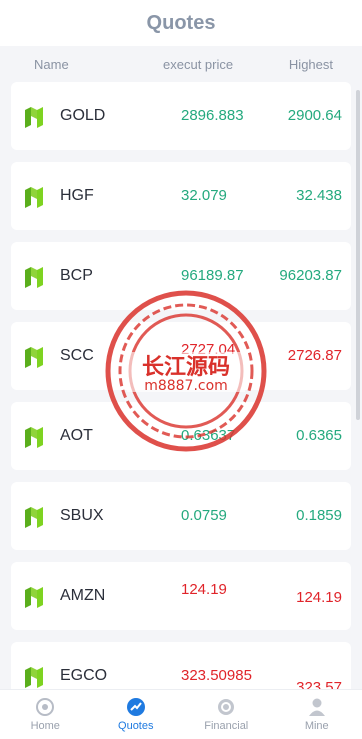 The image size is (362, 739). Describe the element at coordinates (316, 726) in the screenshot. I see `tab-label: Mine` at that location.